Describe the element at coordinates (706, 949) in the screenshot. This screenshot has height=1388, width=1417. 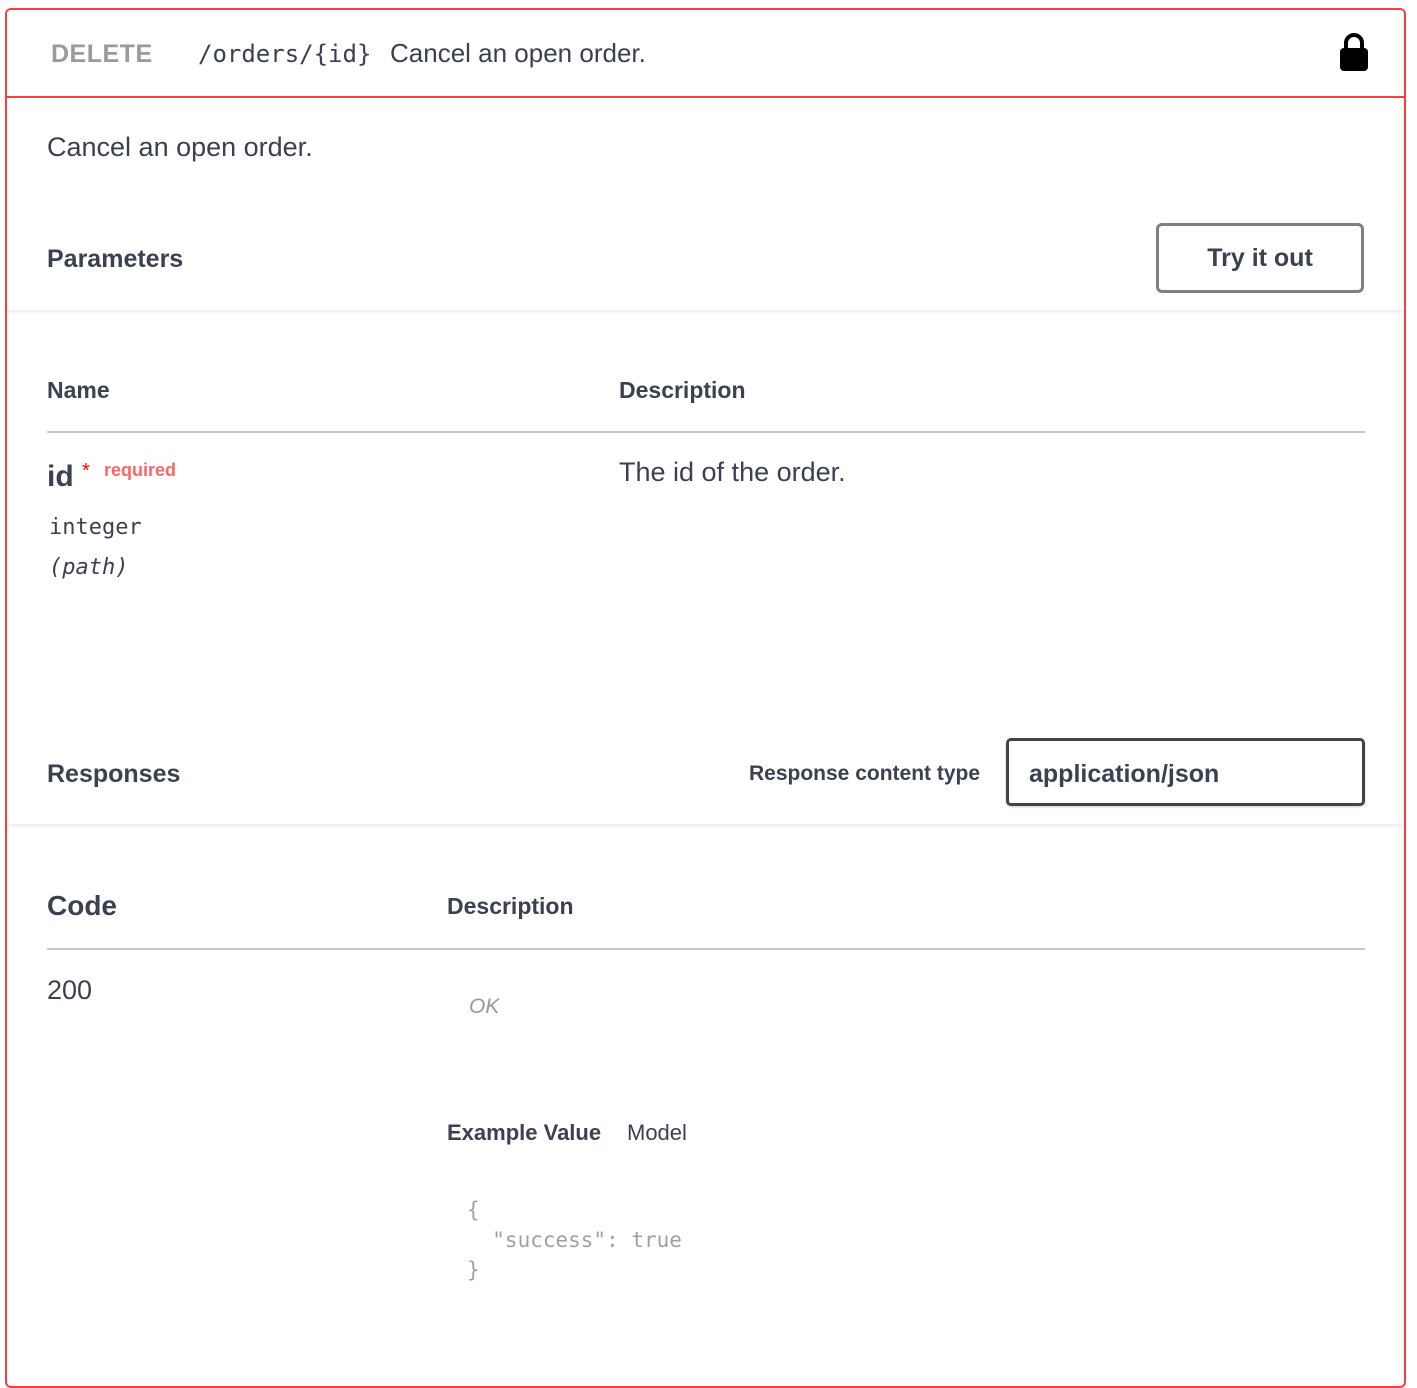
I see `resp-table-divider` at that location.